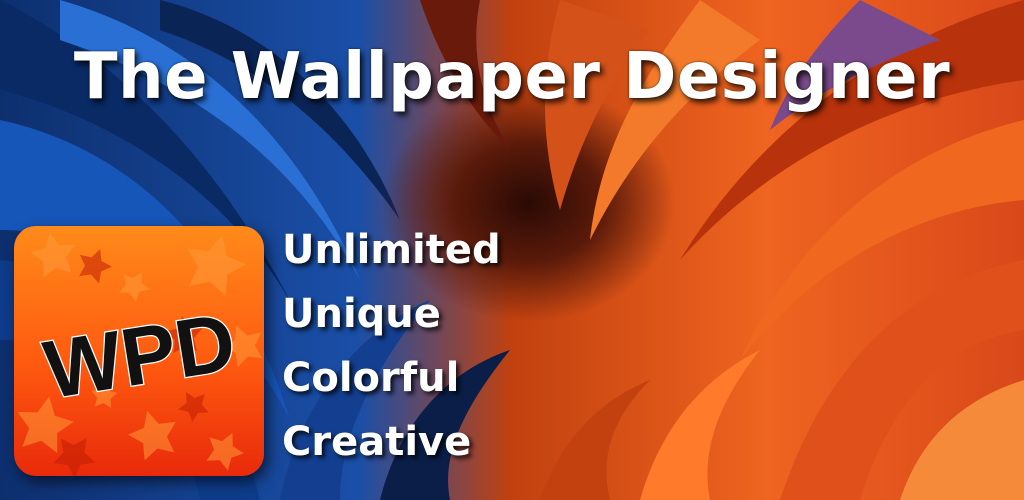 The image size is (1024, 500). Describe the element at coordinates (361, 314) in the screenshot. I see `tagline-item: Unique` at that location.